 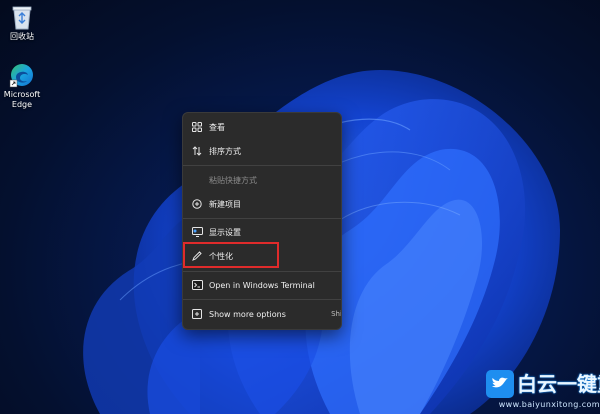 I want to click on grid-icon, so click(x=197, y=127).